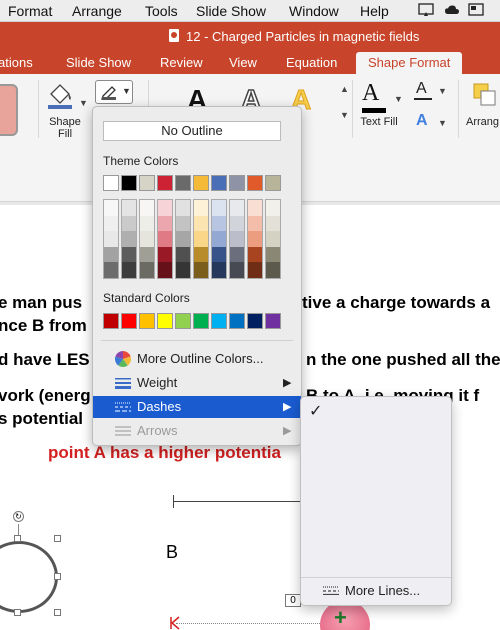  What do you see at coordinates (197, 407) in the screenshot?
I see `dashes-item: Dashes ▶` at bounding box center [197, 407].